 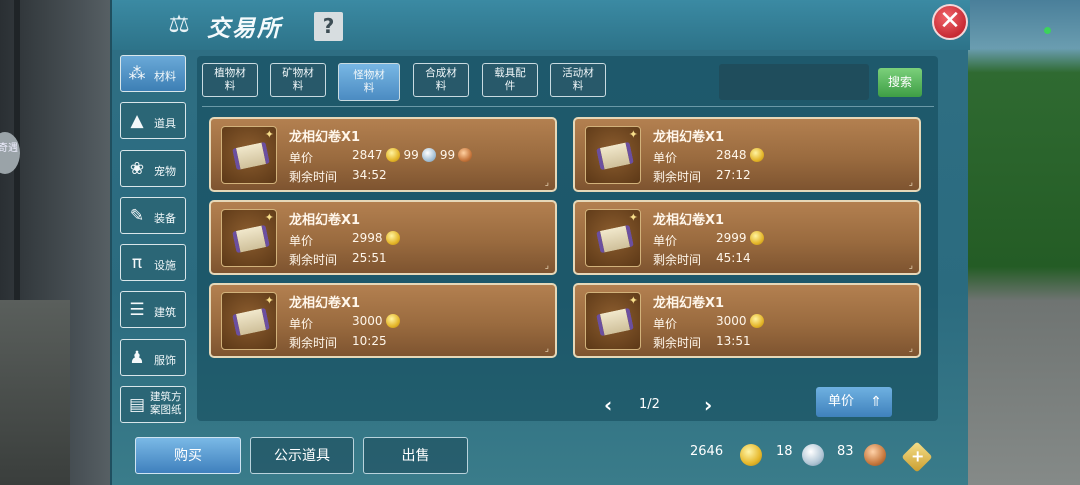 What do you see at coordinates (415, 455) in the screenshot?
I see `sell-button: 出售` at bounding box center [415, 455].